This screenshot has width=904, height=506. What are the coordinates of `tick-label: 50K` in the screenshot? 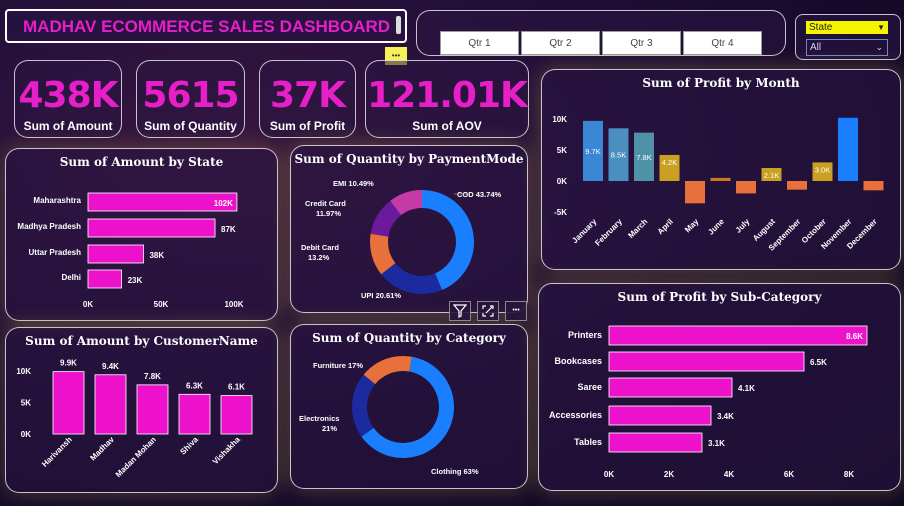 It's located at (161, 304).